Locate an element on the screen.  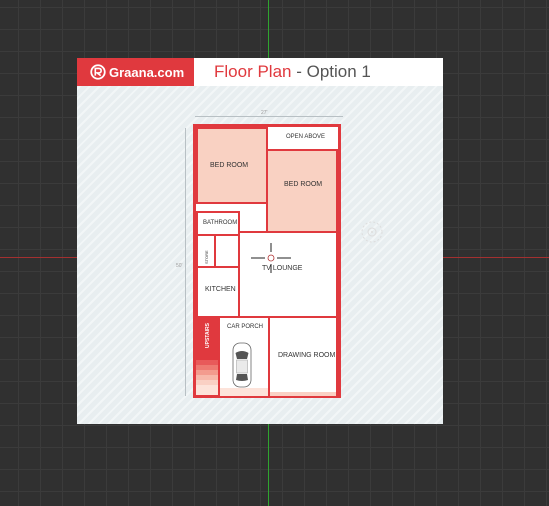
car-icon is located at coordinates (242, 365).